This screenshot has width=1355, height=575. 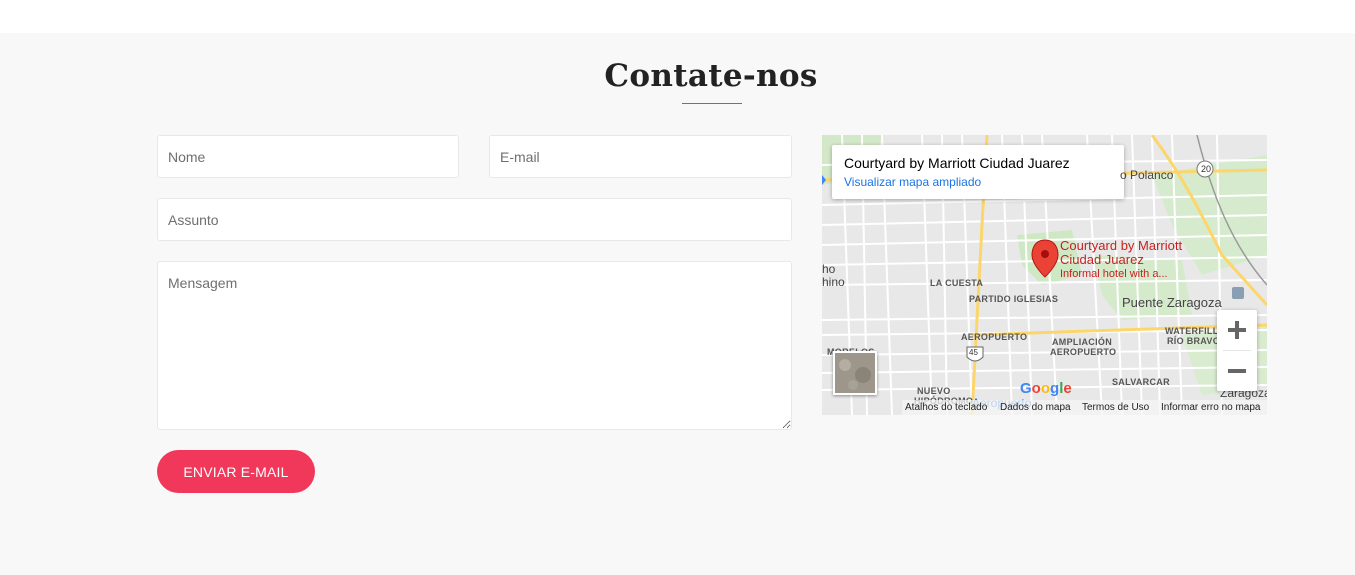 I want to click on map-label-hino: hino, so click(x=833, y=282).